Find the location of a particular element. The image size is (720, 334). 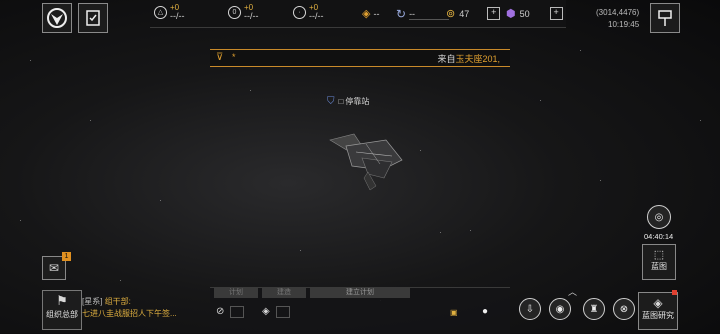

triangle-resource-icon: △ is located at coordinates (160, 12).